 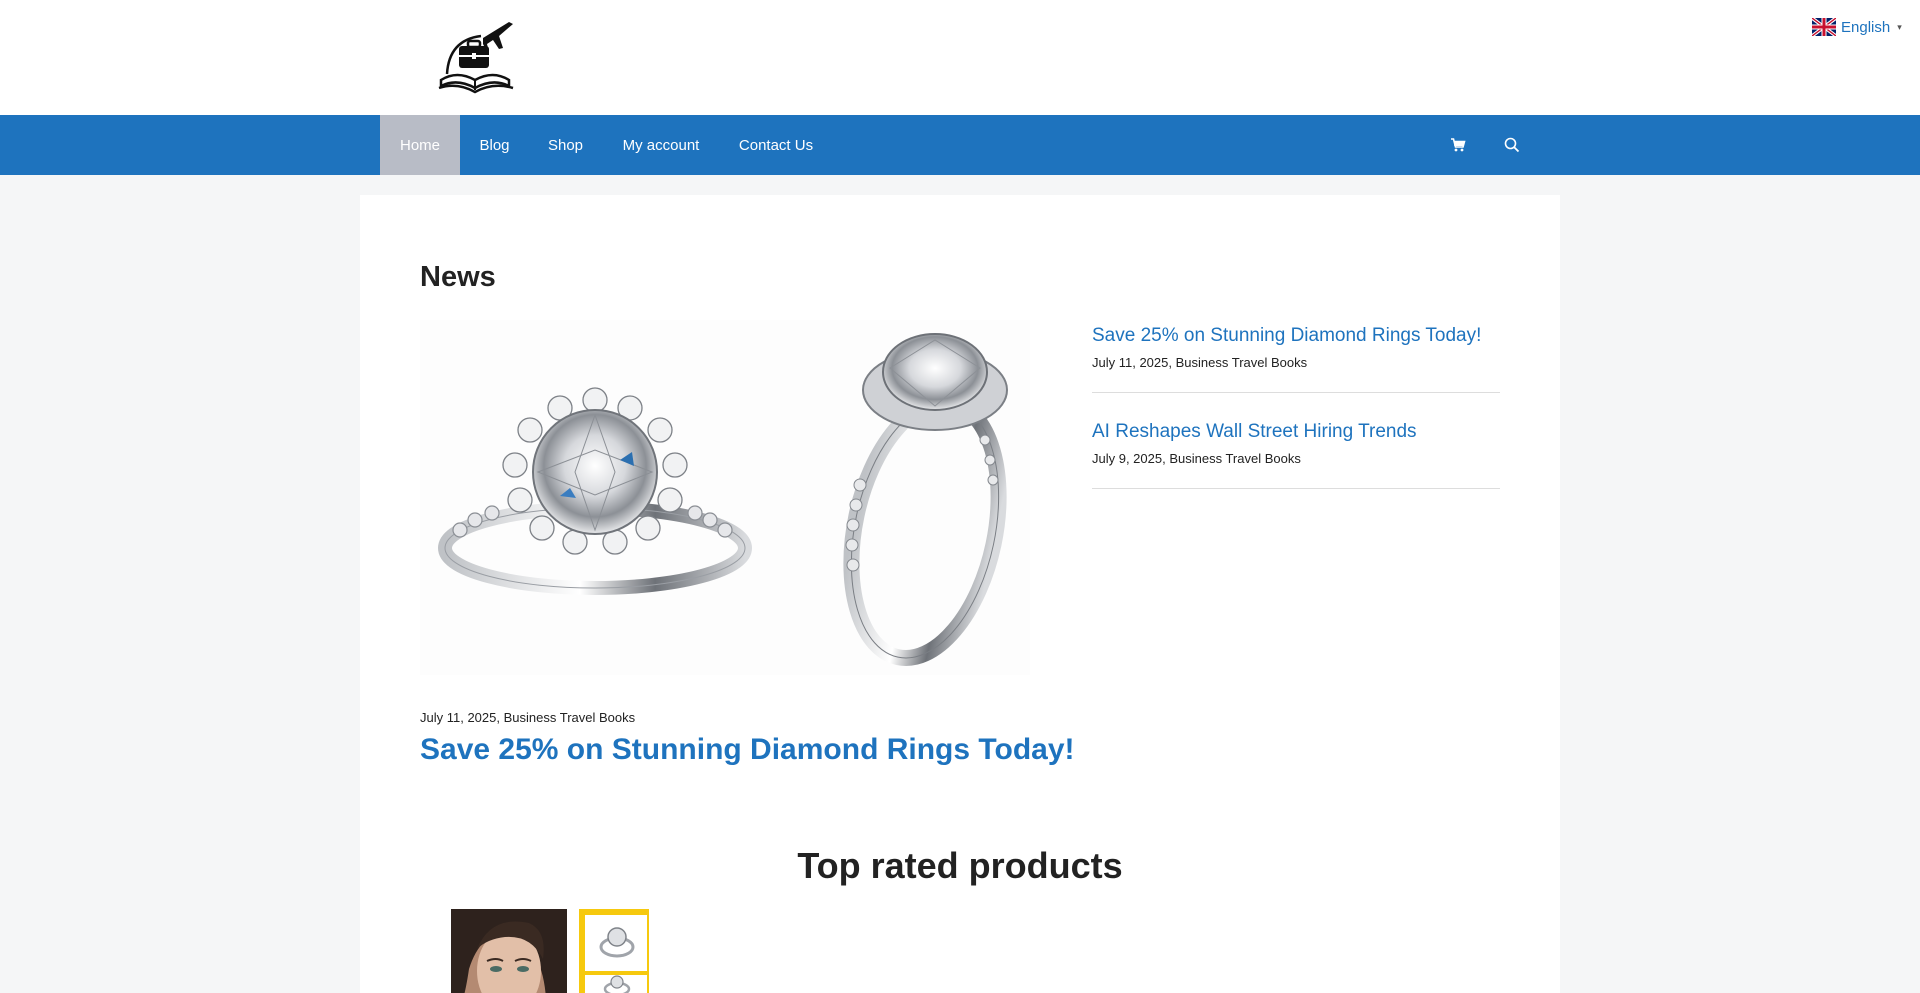 What do you see at coordinates (1899, 26) in the screenshot?
I see `caret-down-icon: ▾` at bounding box center [1899, 26].